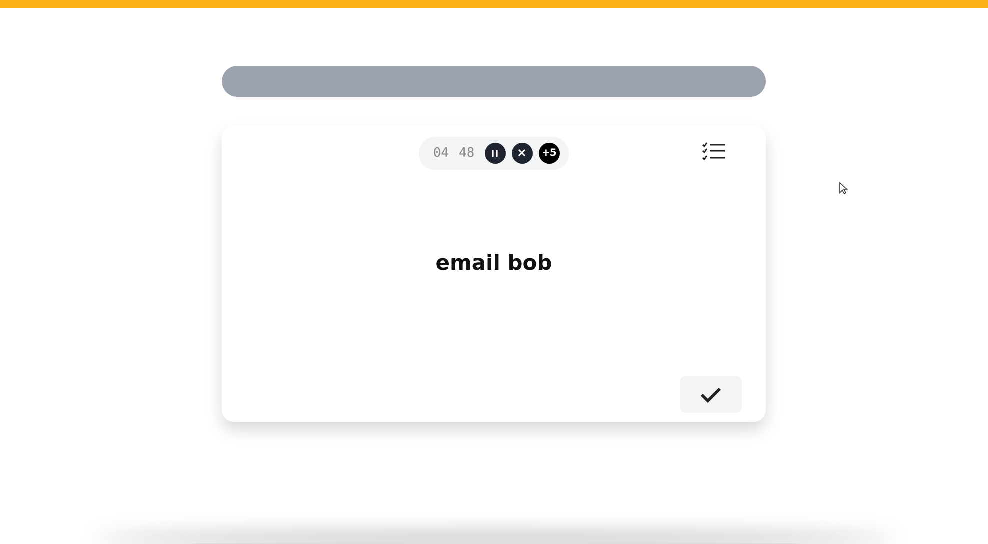  I want to click on pause-icon, so click(495, 153).